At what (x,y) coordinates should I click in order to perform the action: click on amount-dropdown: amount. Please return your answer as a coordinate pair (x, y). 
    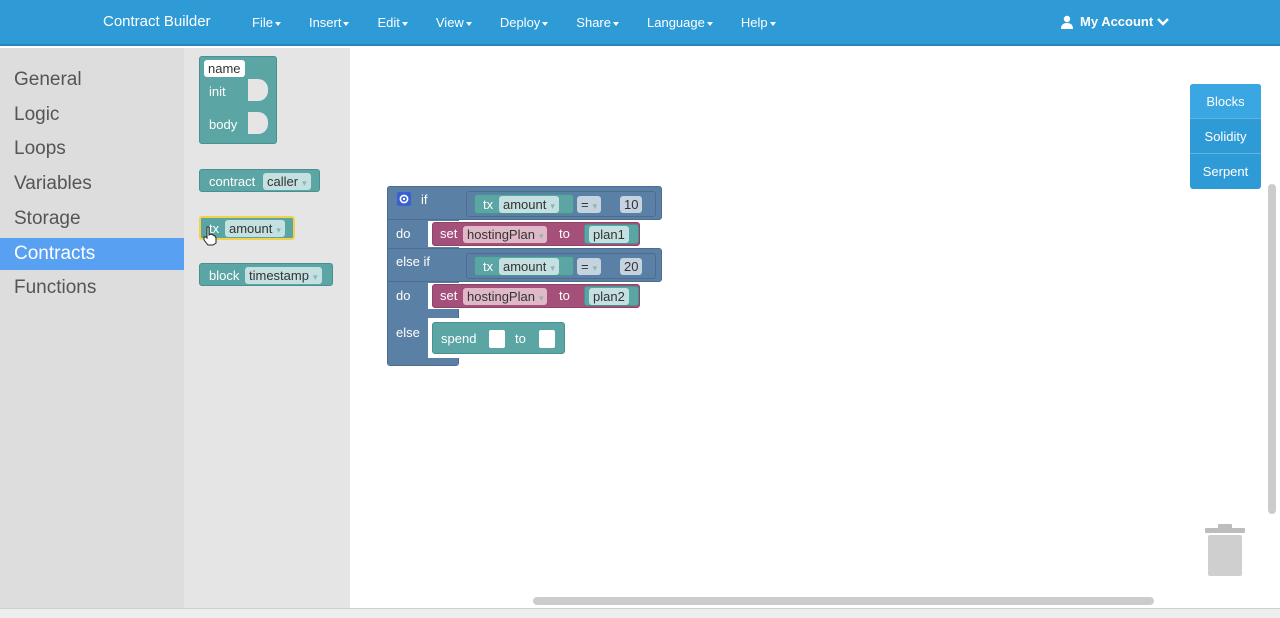
    Looking at the image, I should click on (255, 228).